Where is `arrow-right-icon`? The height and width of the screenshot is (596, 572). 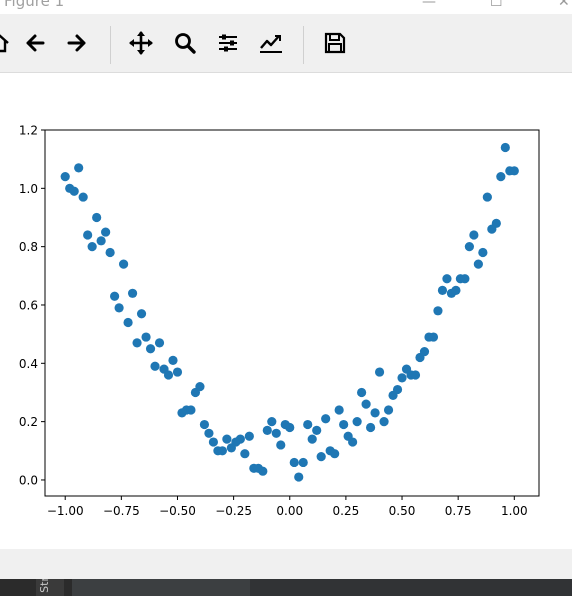 arrow-right-icon is located at coordinates (76, 43).